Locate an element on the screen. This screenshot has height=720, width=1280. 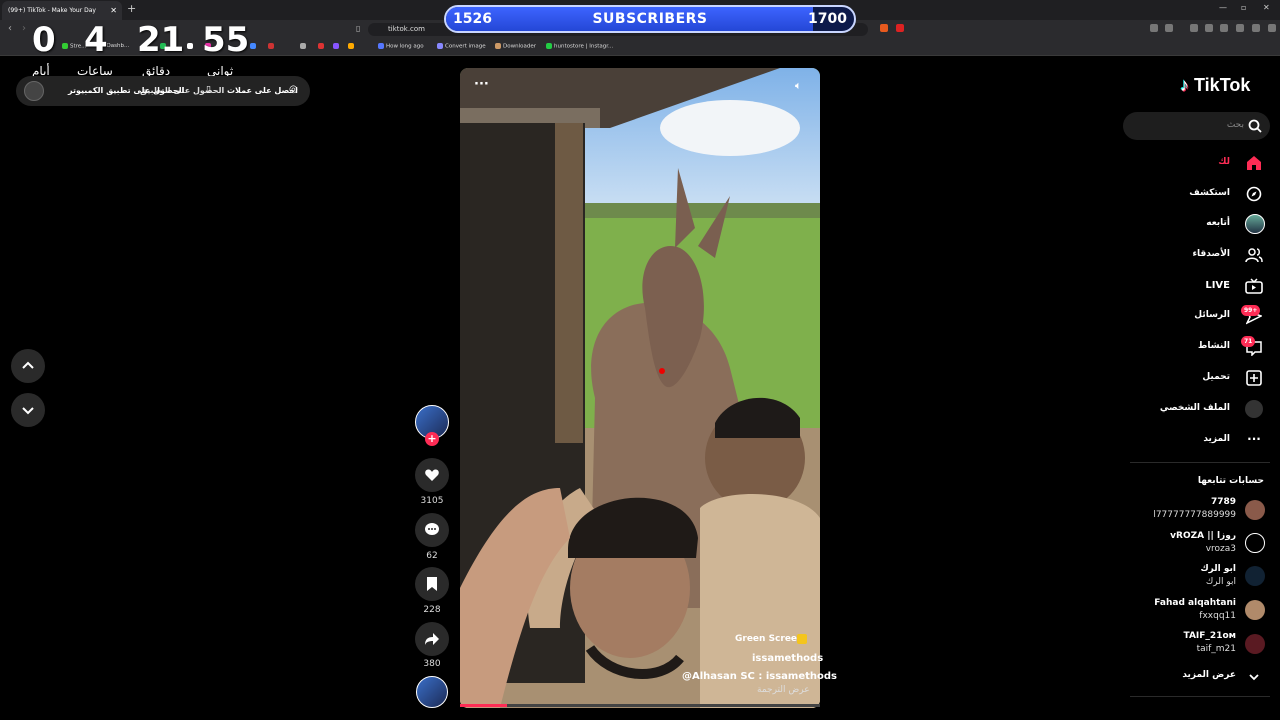
forward-icon: › is located at coordinates (24, 28).